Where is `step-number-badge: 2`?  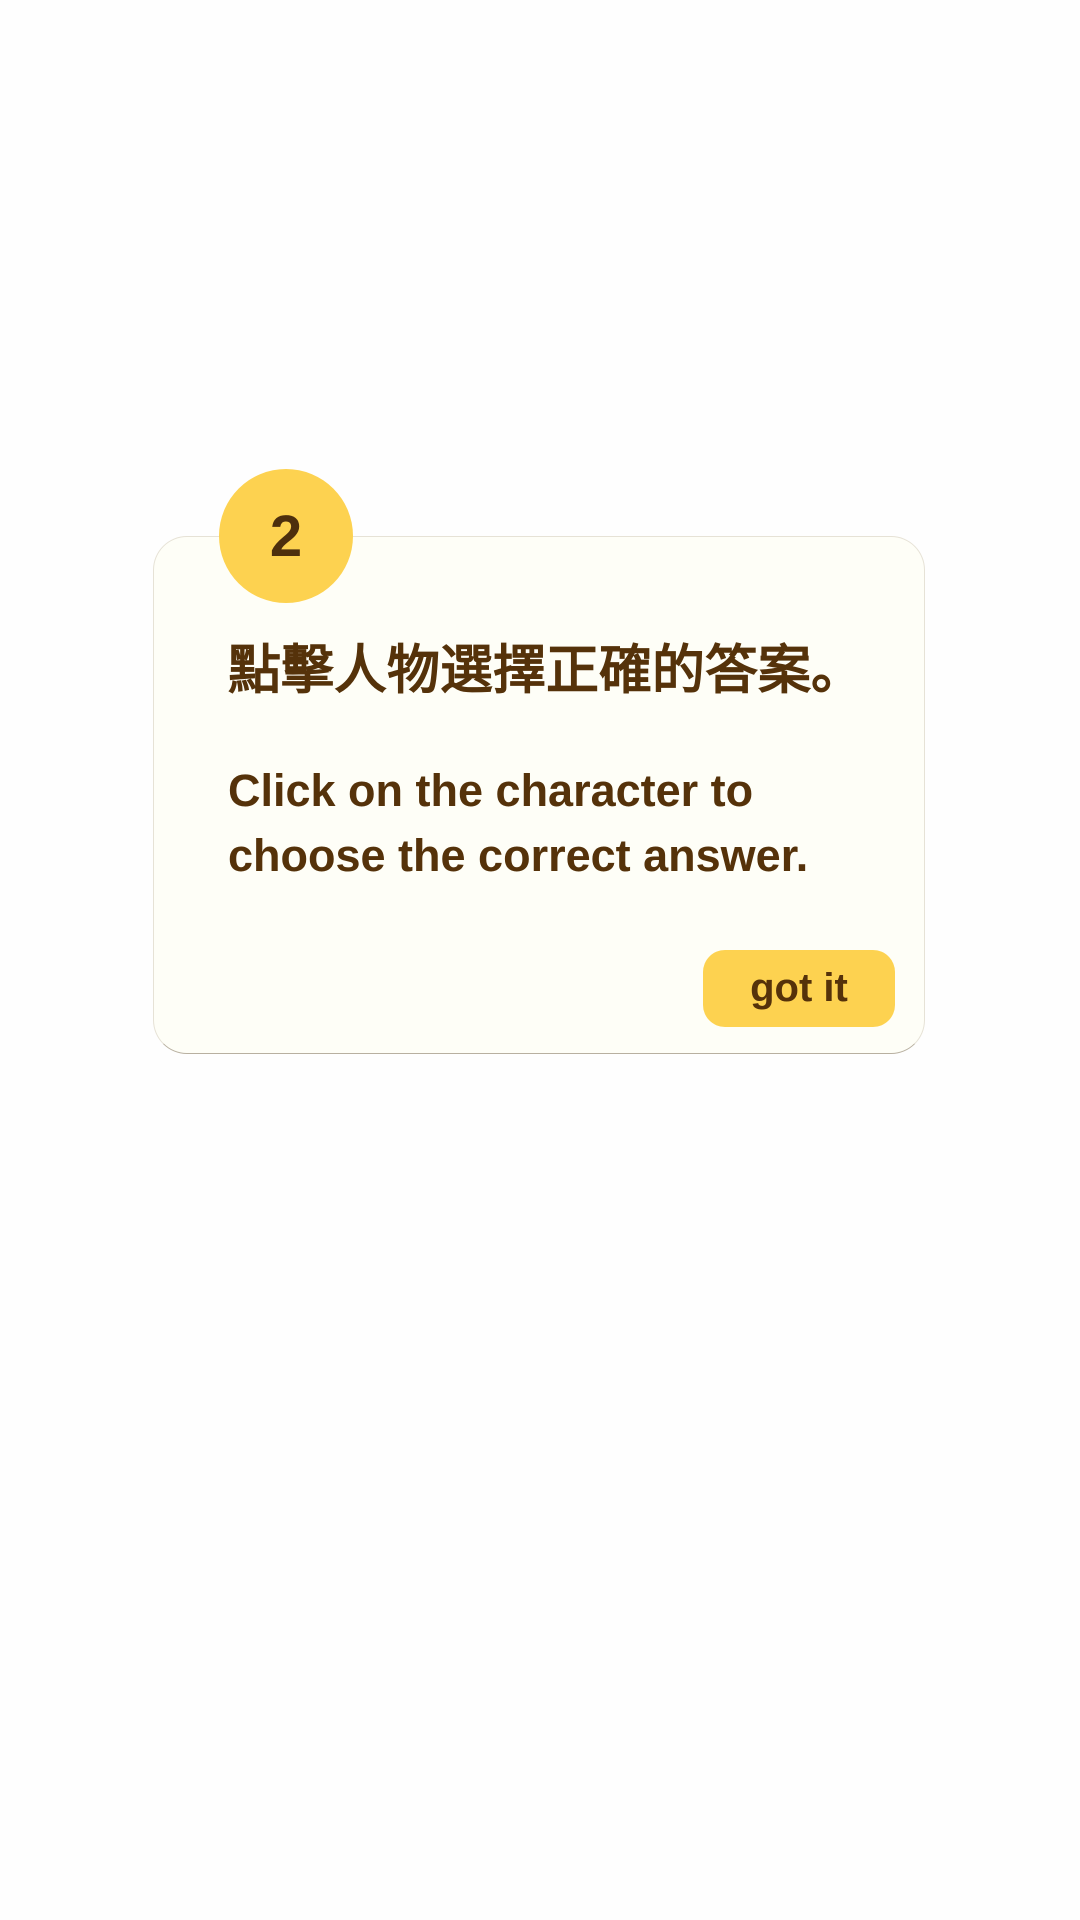
step-number-badge: 2 is located at coordinates (286, 536).